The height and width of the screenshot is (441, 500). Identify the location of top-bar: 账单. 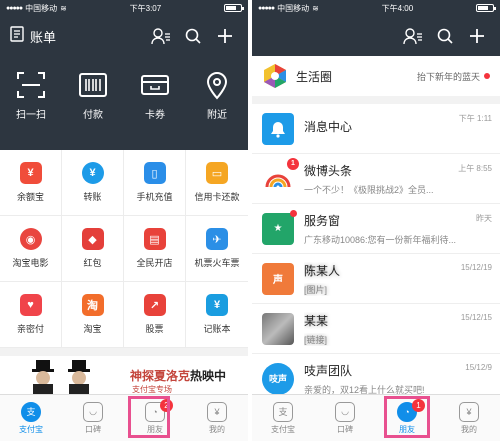
(124, 36).